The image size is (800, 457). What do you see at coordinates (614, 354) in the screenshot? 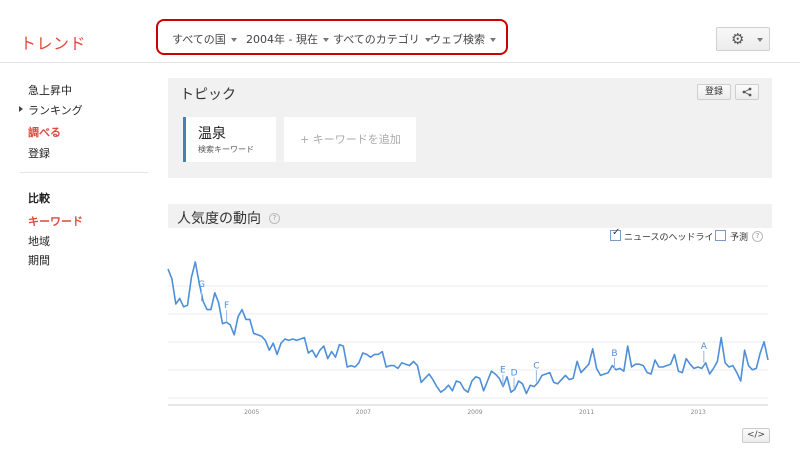
I see `annotation-label: B` at bounding box center [614, 354].